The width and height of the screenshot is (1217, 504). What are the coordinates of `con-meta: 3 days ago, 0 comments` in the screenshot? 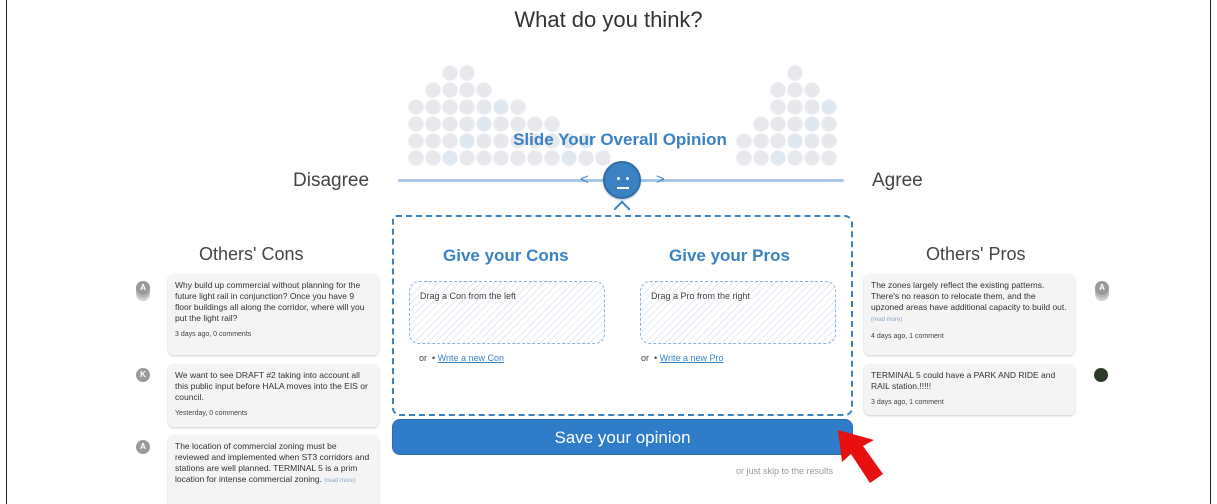 It's located at (213, 334).